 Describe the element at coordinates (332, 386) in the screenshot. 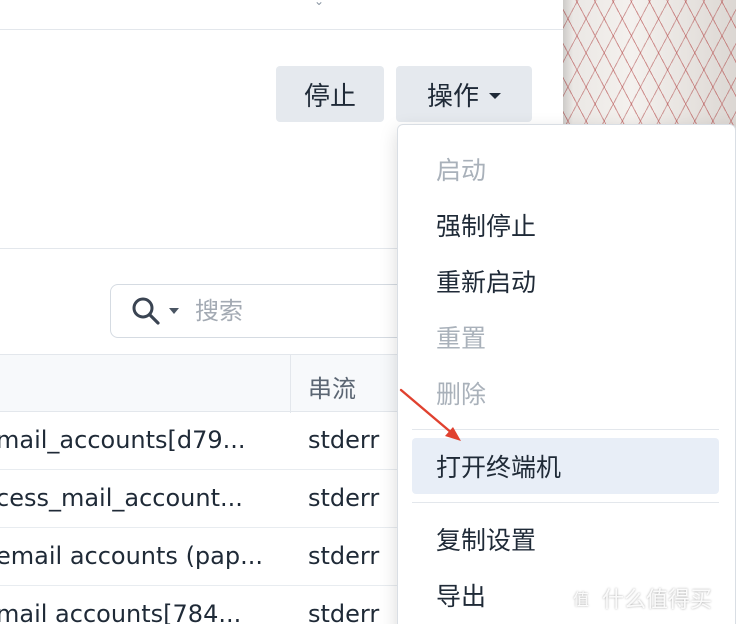

I see `column-header-stream: 串流` at that location.